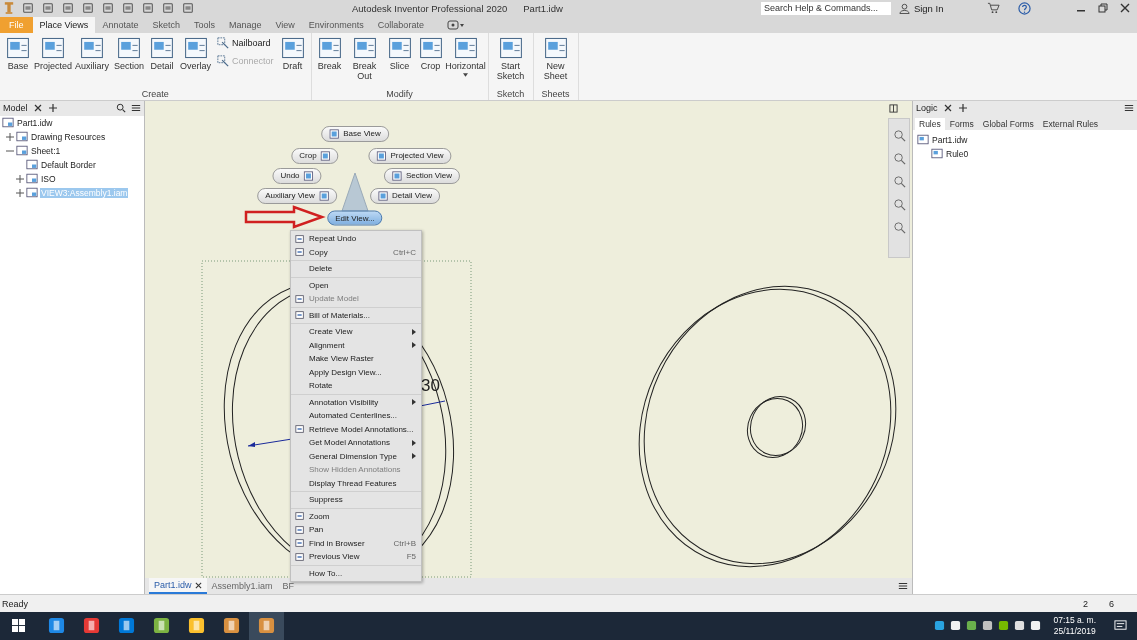 This screenshot has width=1137, height=640. What do you see at coordinates (292, 60) in the screenshot?
I see `ribbon-button: Draft` at bounding box center [292, 60].